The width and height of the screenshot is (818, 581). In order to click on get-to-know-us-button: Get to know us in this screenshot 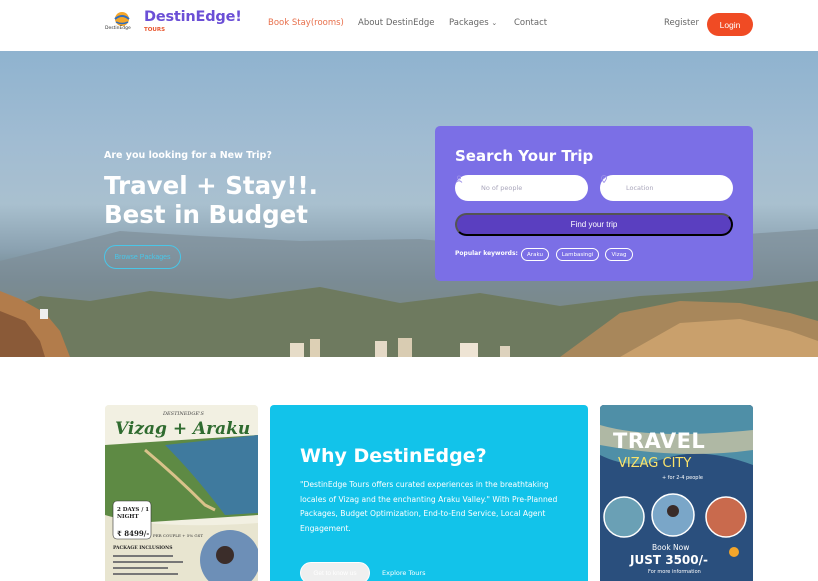, I will do `click(335, 571)`.